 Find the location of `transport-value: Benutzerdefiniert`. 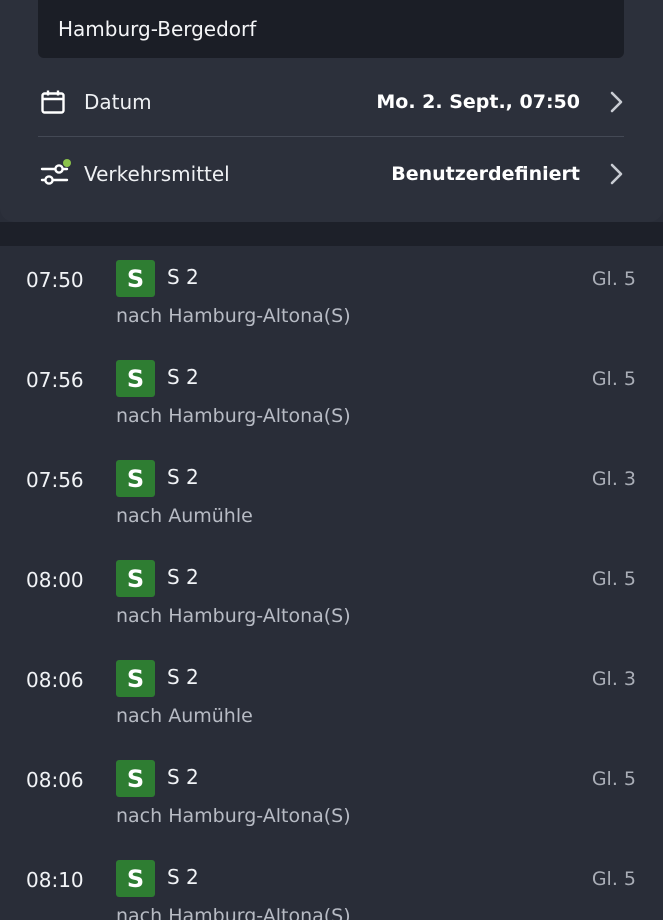

transport-value: Benutzerdefiniert is located at coordinates (485, 174).